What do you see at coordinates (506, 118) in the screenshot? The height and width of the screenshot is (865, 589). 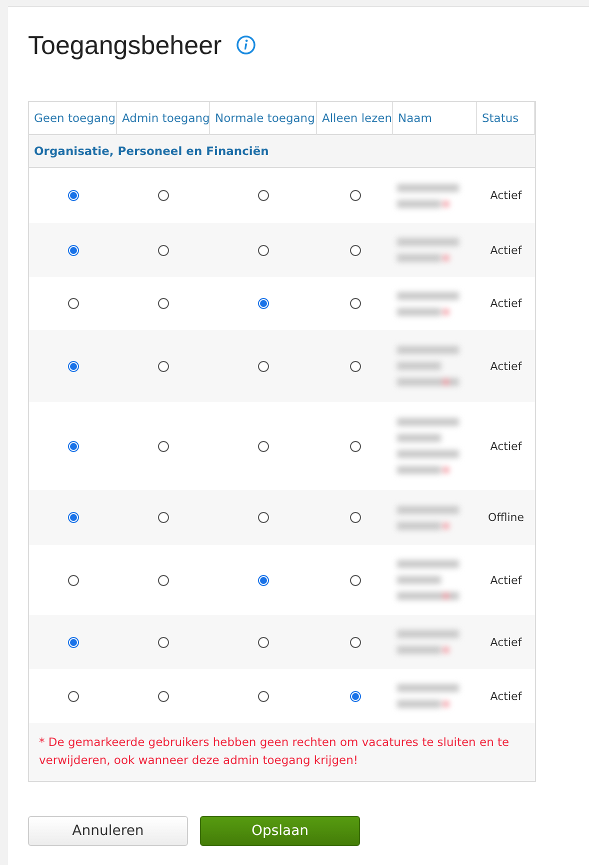 I see `column-header: Status` at bounding box center [506, 118].